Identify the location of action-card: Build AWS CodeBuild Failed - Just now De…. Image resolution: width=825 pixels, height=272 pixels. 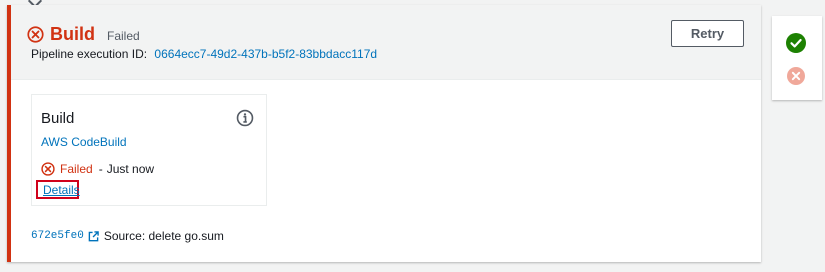
(149, 150).